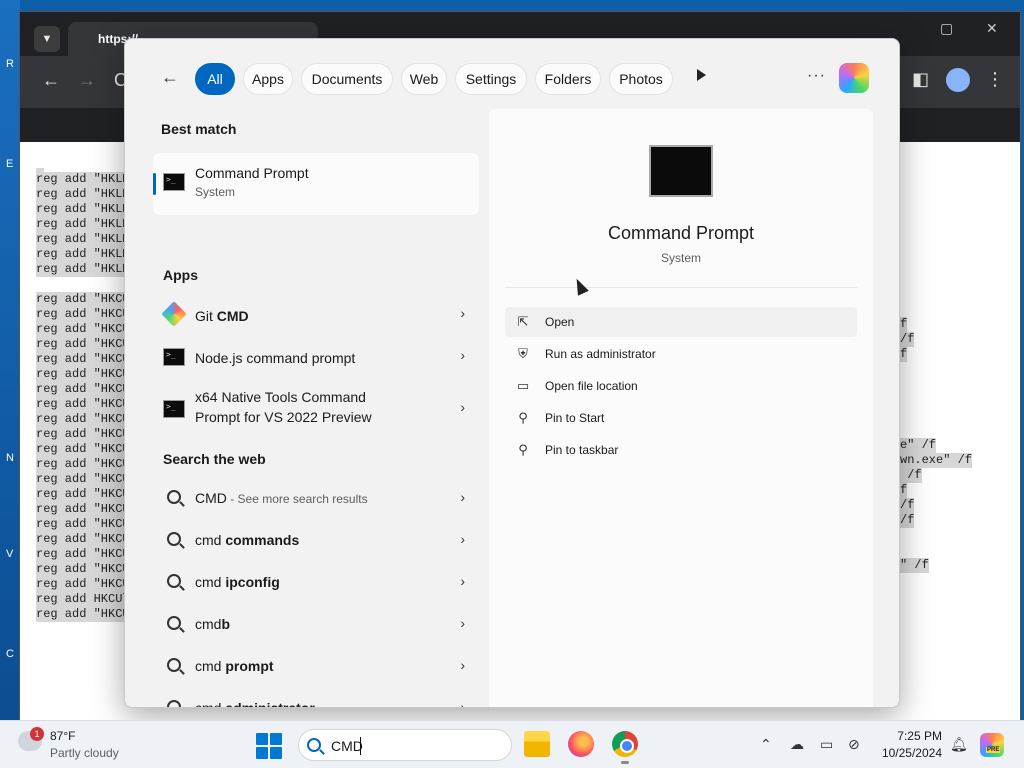 The width and height of the screenshot is (1024, 768). What do you see at coordinates (199, 129) in the screenshot?
I see `best-match-heading: Best match` at bounding box center [199, 129].